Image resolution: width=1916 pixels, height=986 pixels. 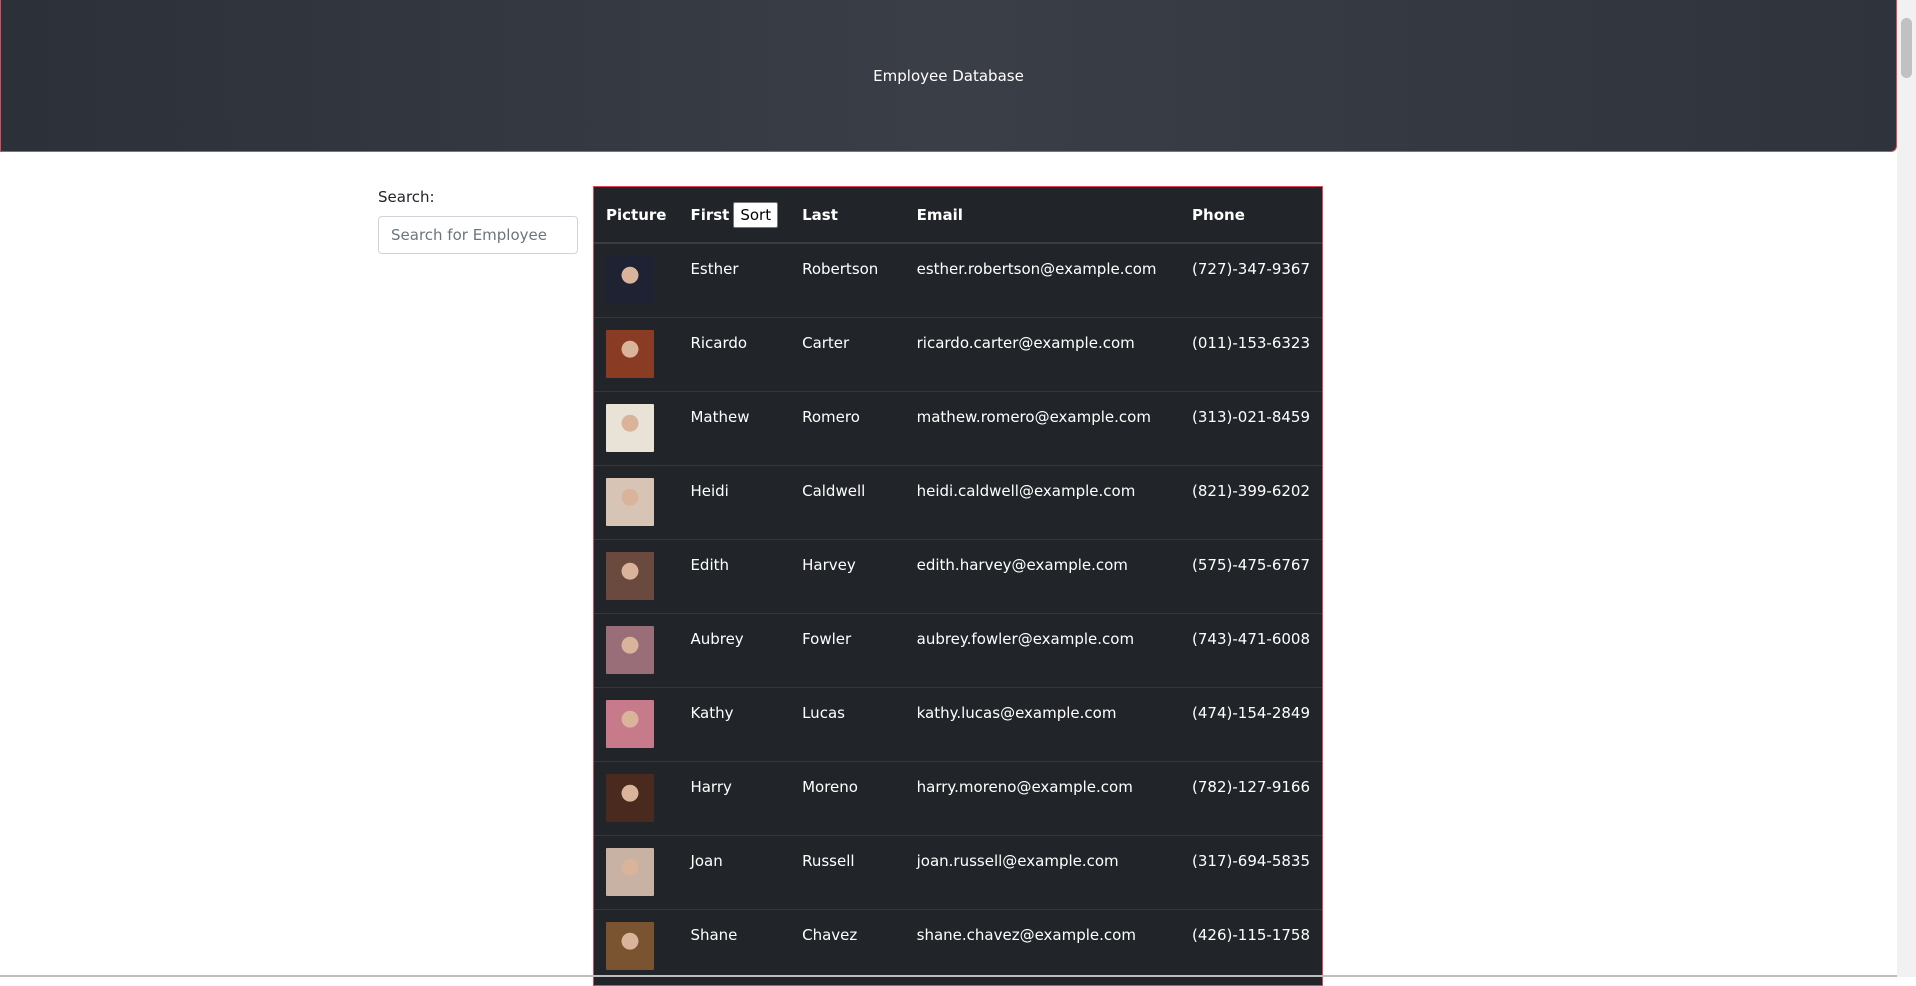 I want to click on cell-email: joan.russell@example.com, so click(x=1042, y=872).